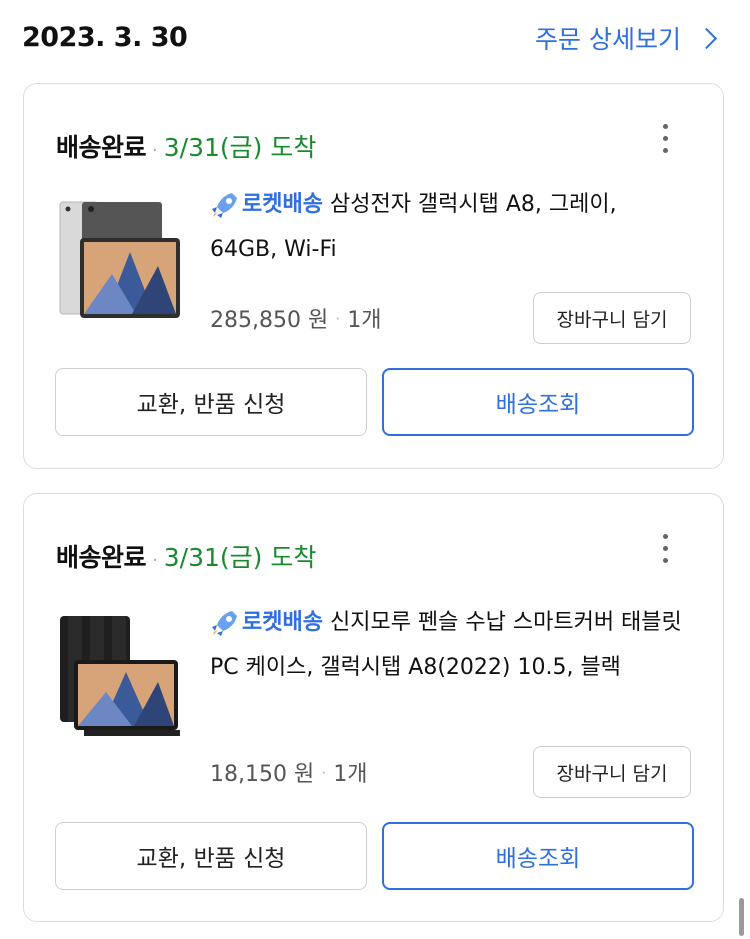  What do you see at coordinates (119, 265) in the screenshot?
I see `product-image-tablet` at bounding box center [119, 265].